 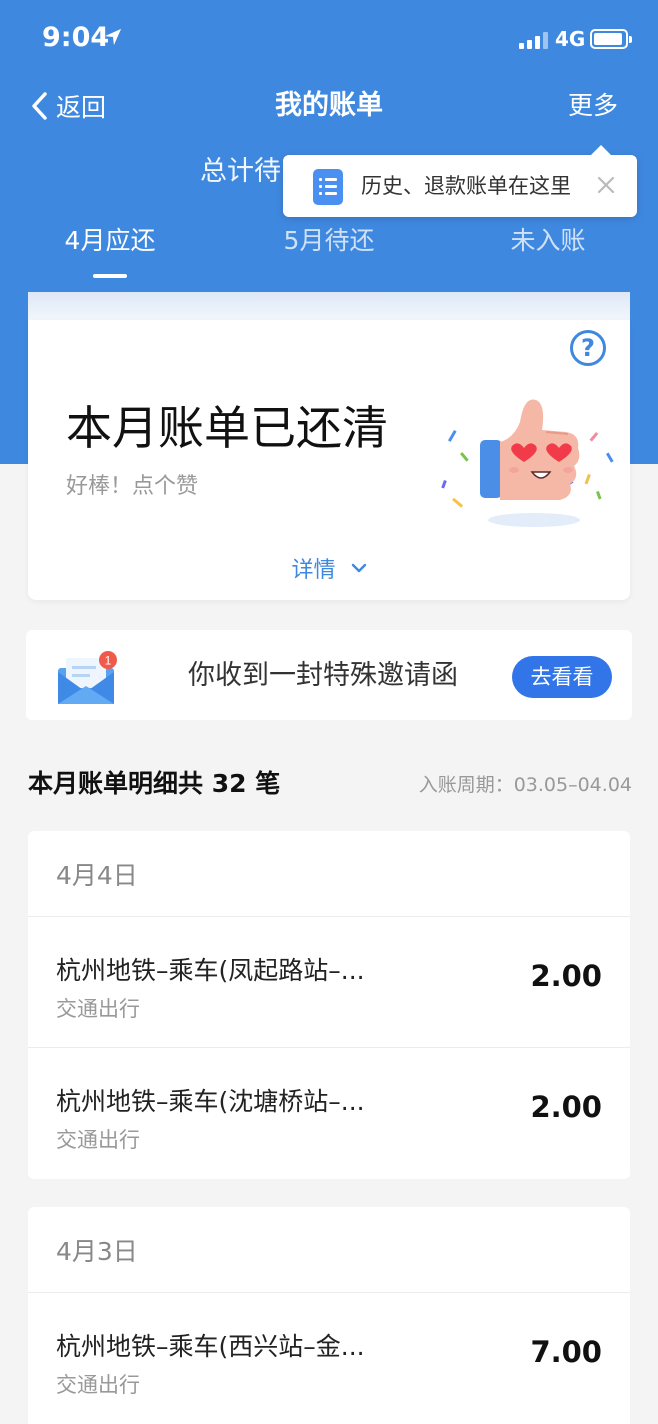 What do you see at coordinates (329, 874) in the screenshot?
I see `group-date: 4月4日` at bounding box center [329, 874].